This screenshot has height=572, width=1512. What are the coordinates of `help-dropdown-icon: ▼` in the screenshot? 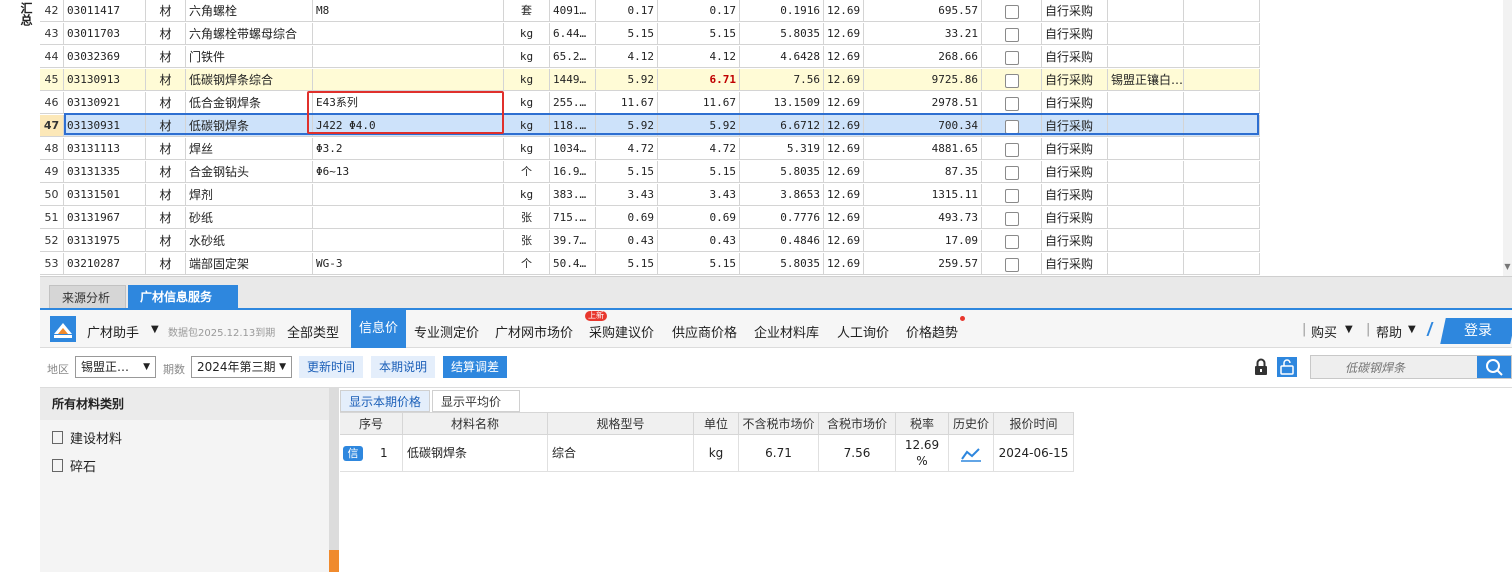 It's located at (1412, 329).